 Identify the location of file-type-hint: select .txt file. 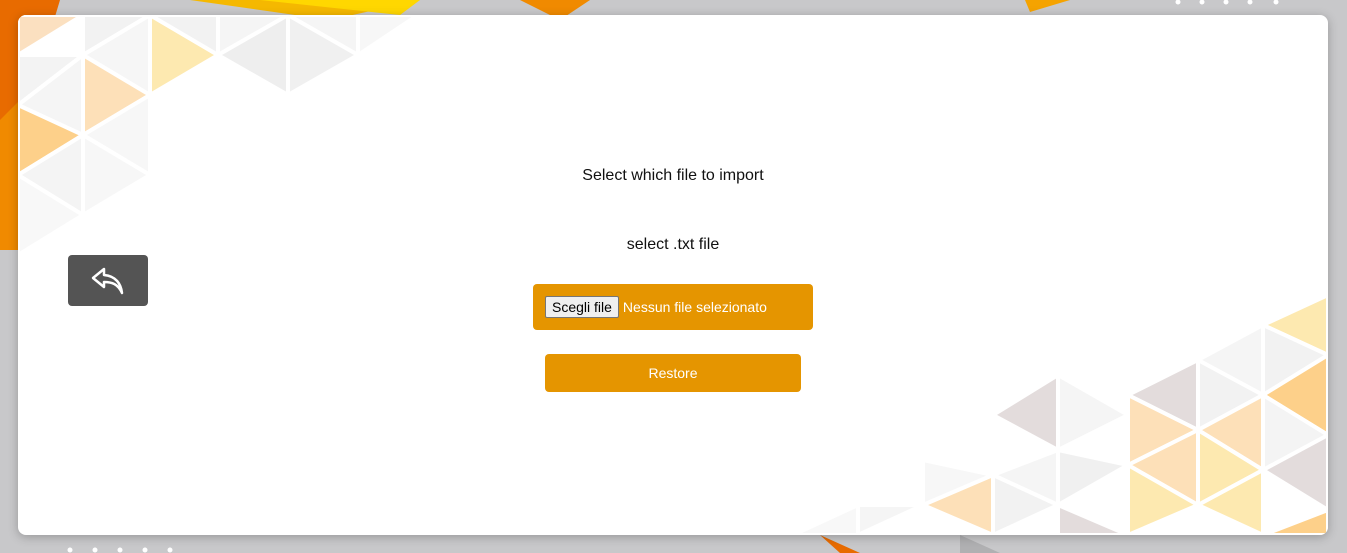
(673, 244).